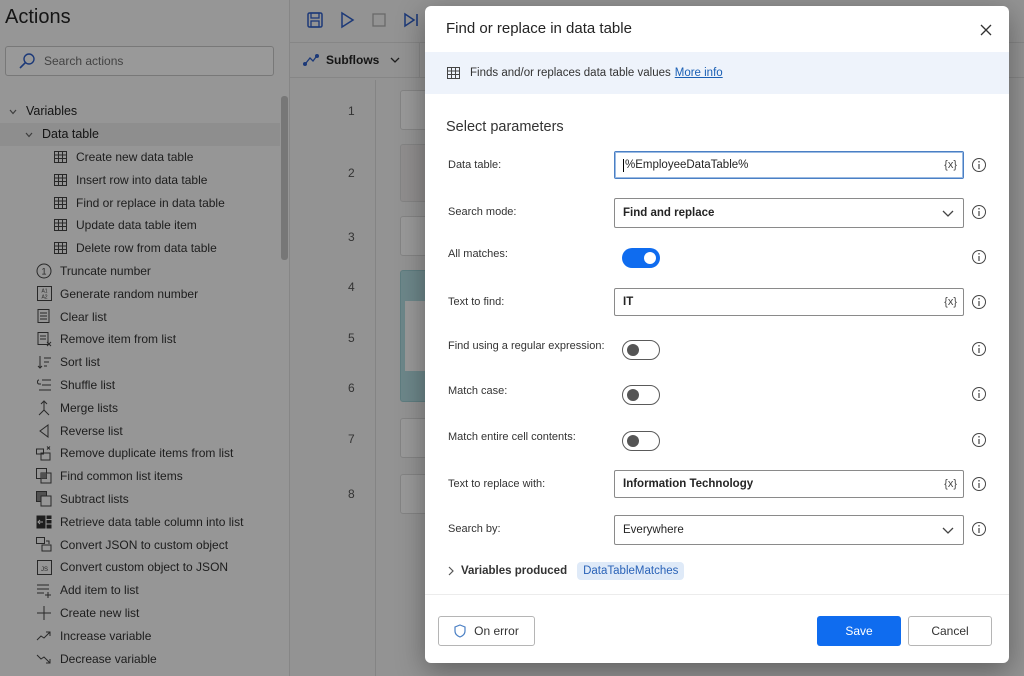  I want to click on param-all-matches: All matches:, so click(717, 259).